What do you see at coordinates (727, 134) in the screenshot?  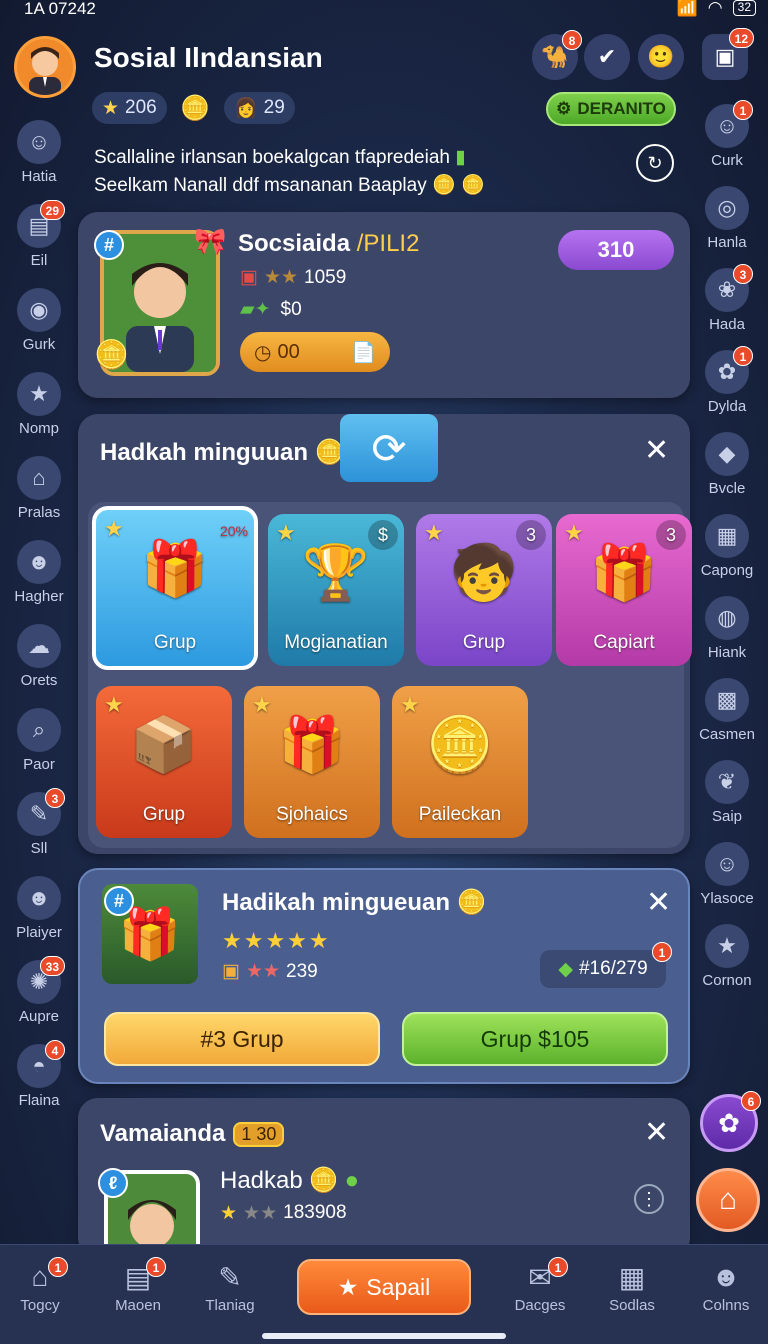 I see `right-rail-item: ☺ 1 Curk` at bounding box center [727, 134].